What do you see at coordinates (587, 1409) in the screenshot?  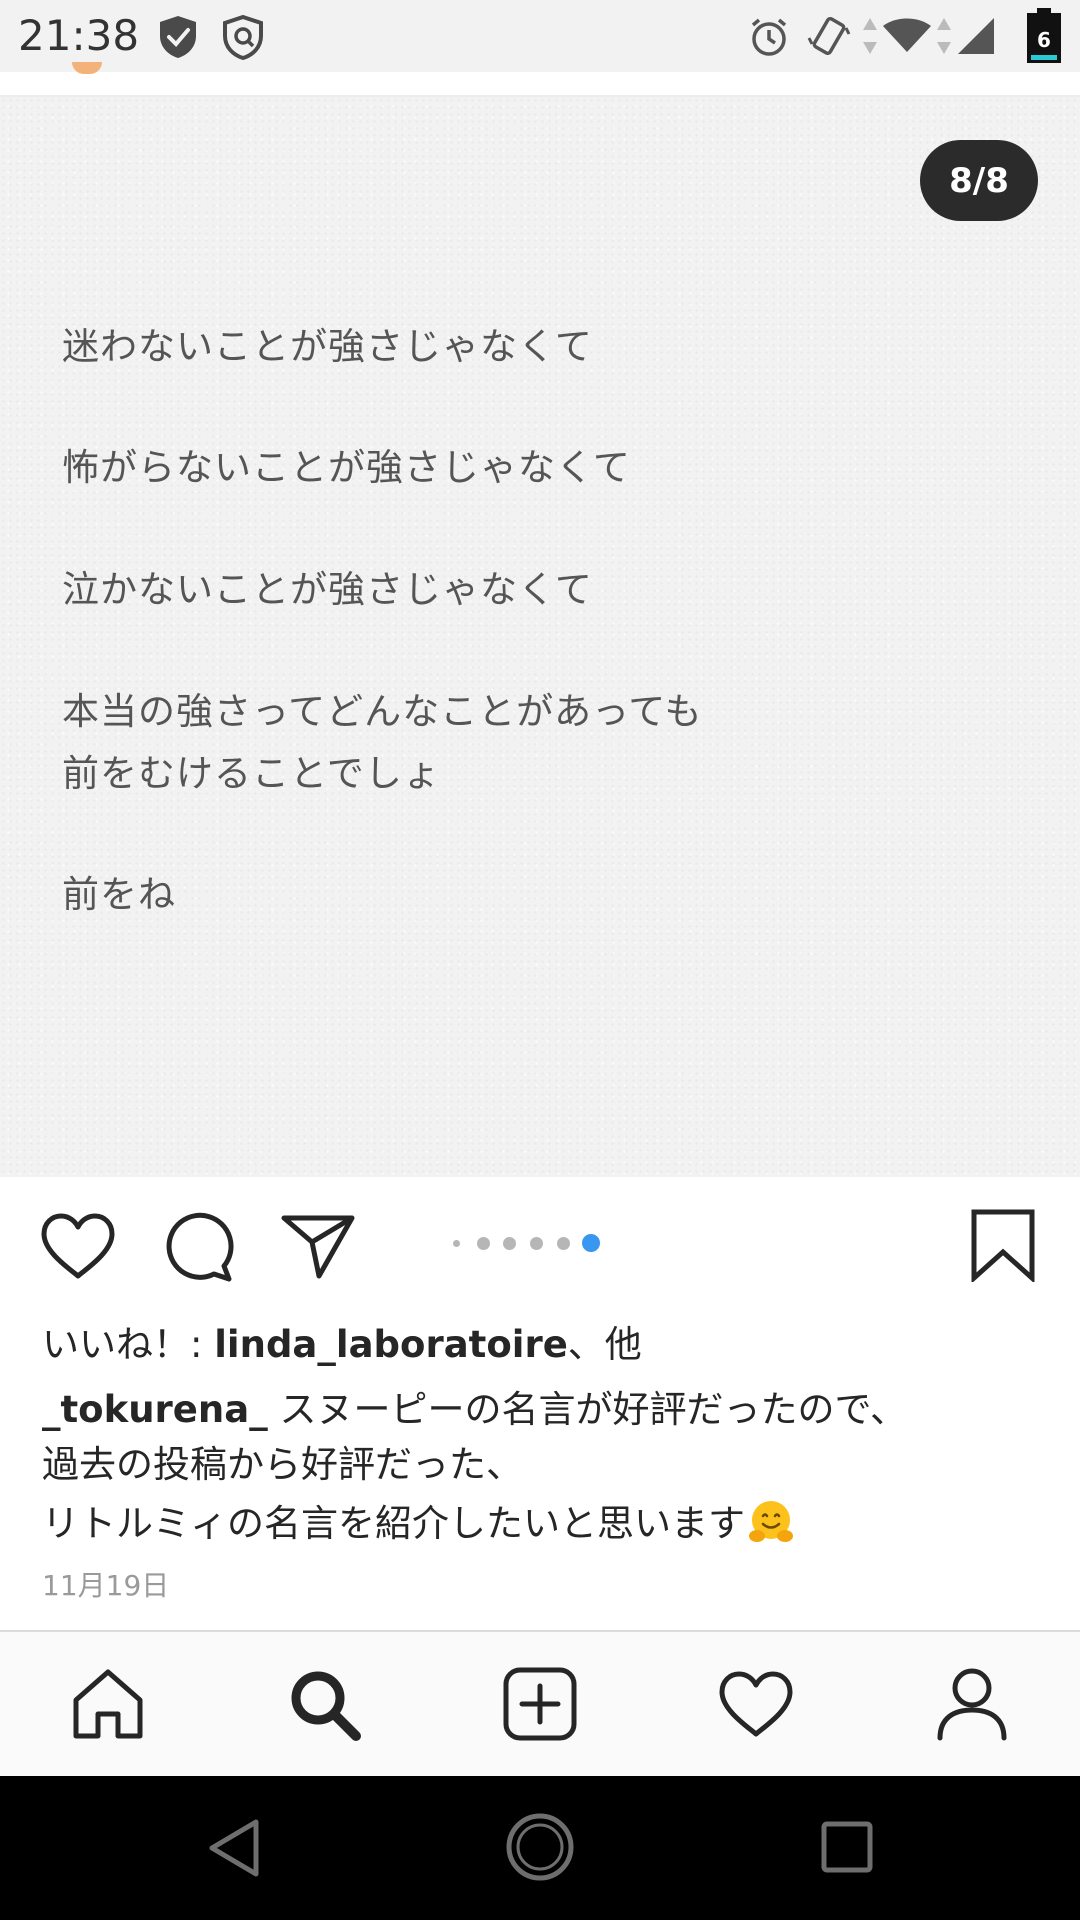 I see `caption-text: スヌーピーの名言が好評だったので、` at bounding box center [587, 1409].